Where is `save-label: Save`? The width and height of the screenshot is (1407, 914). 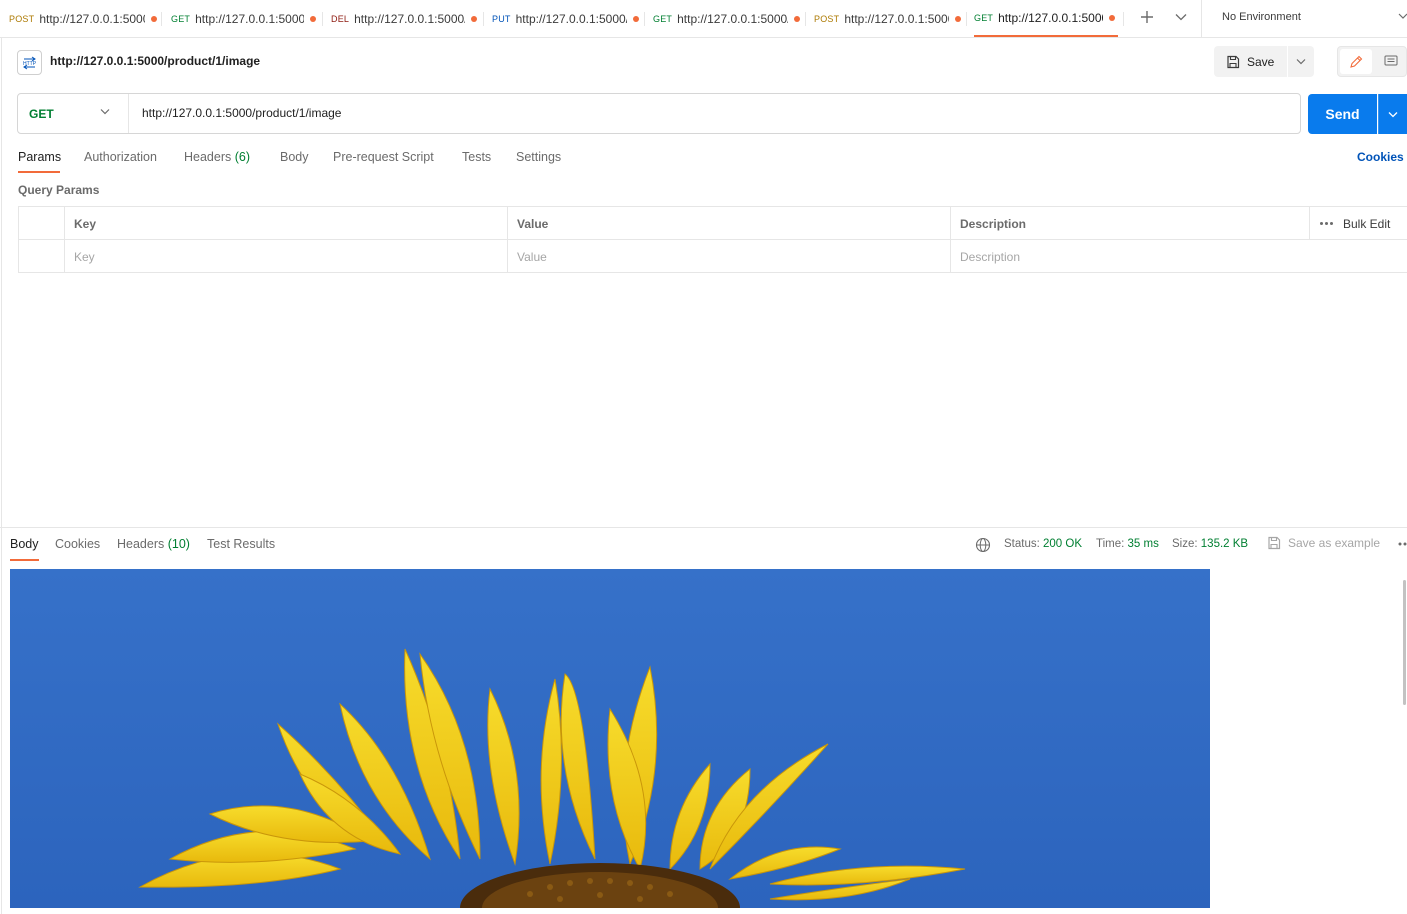
save-label: Save is located at coordinates (1261, 61).